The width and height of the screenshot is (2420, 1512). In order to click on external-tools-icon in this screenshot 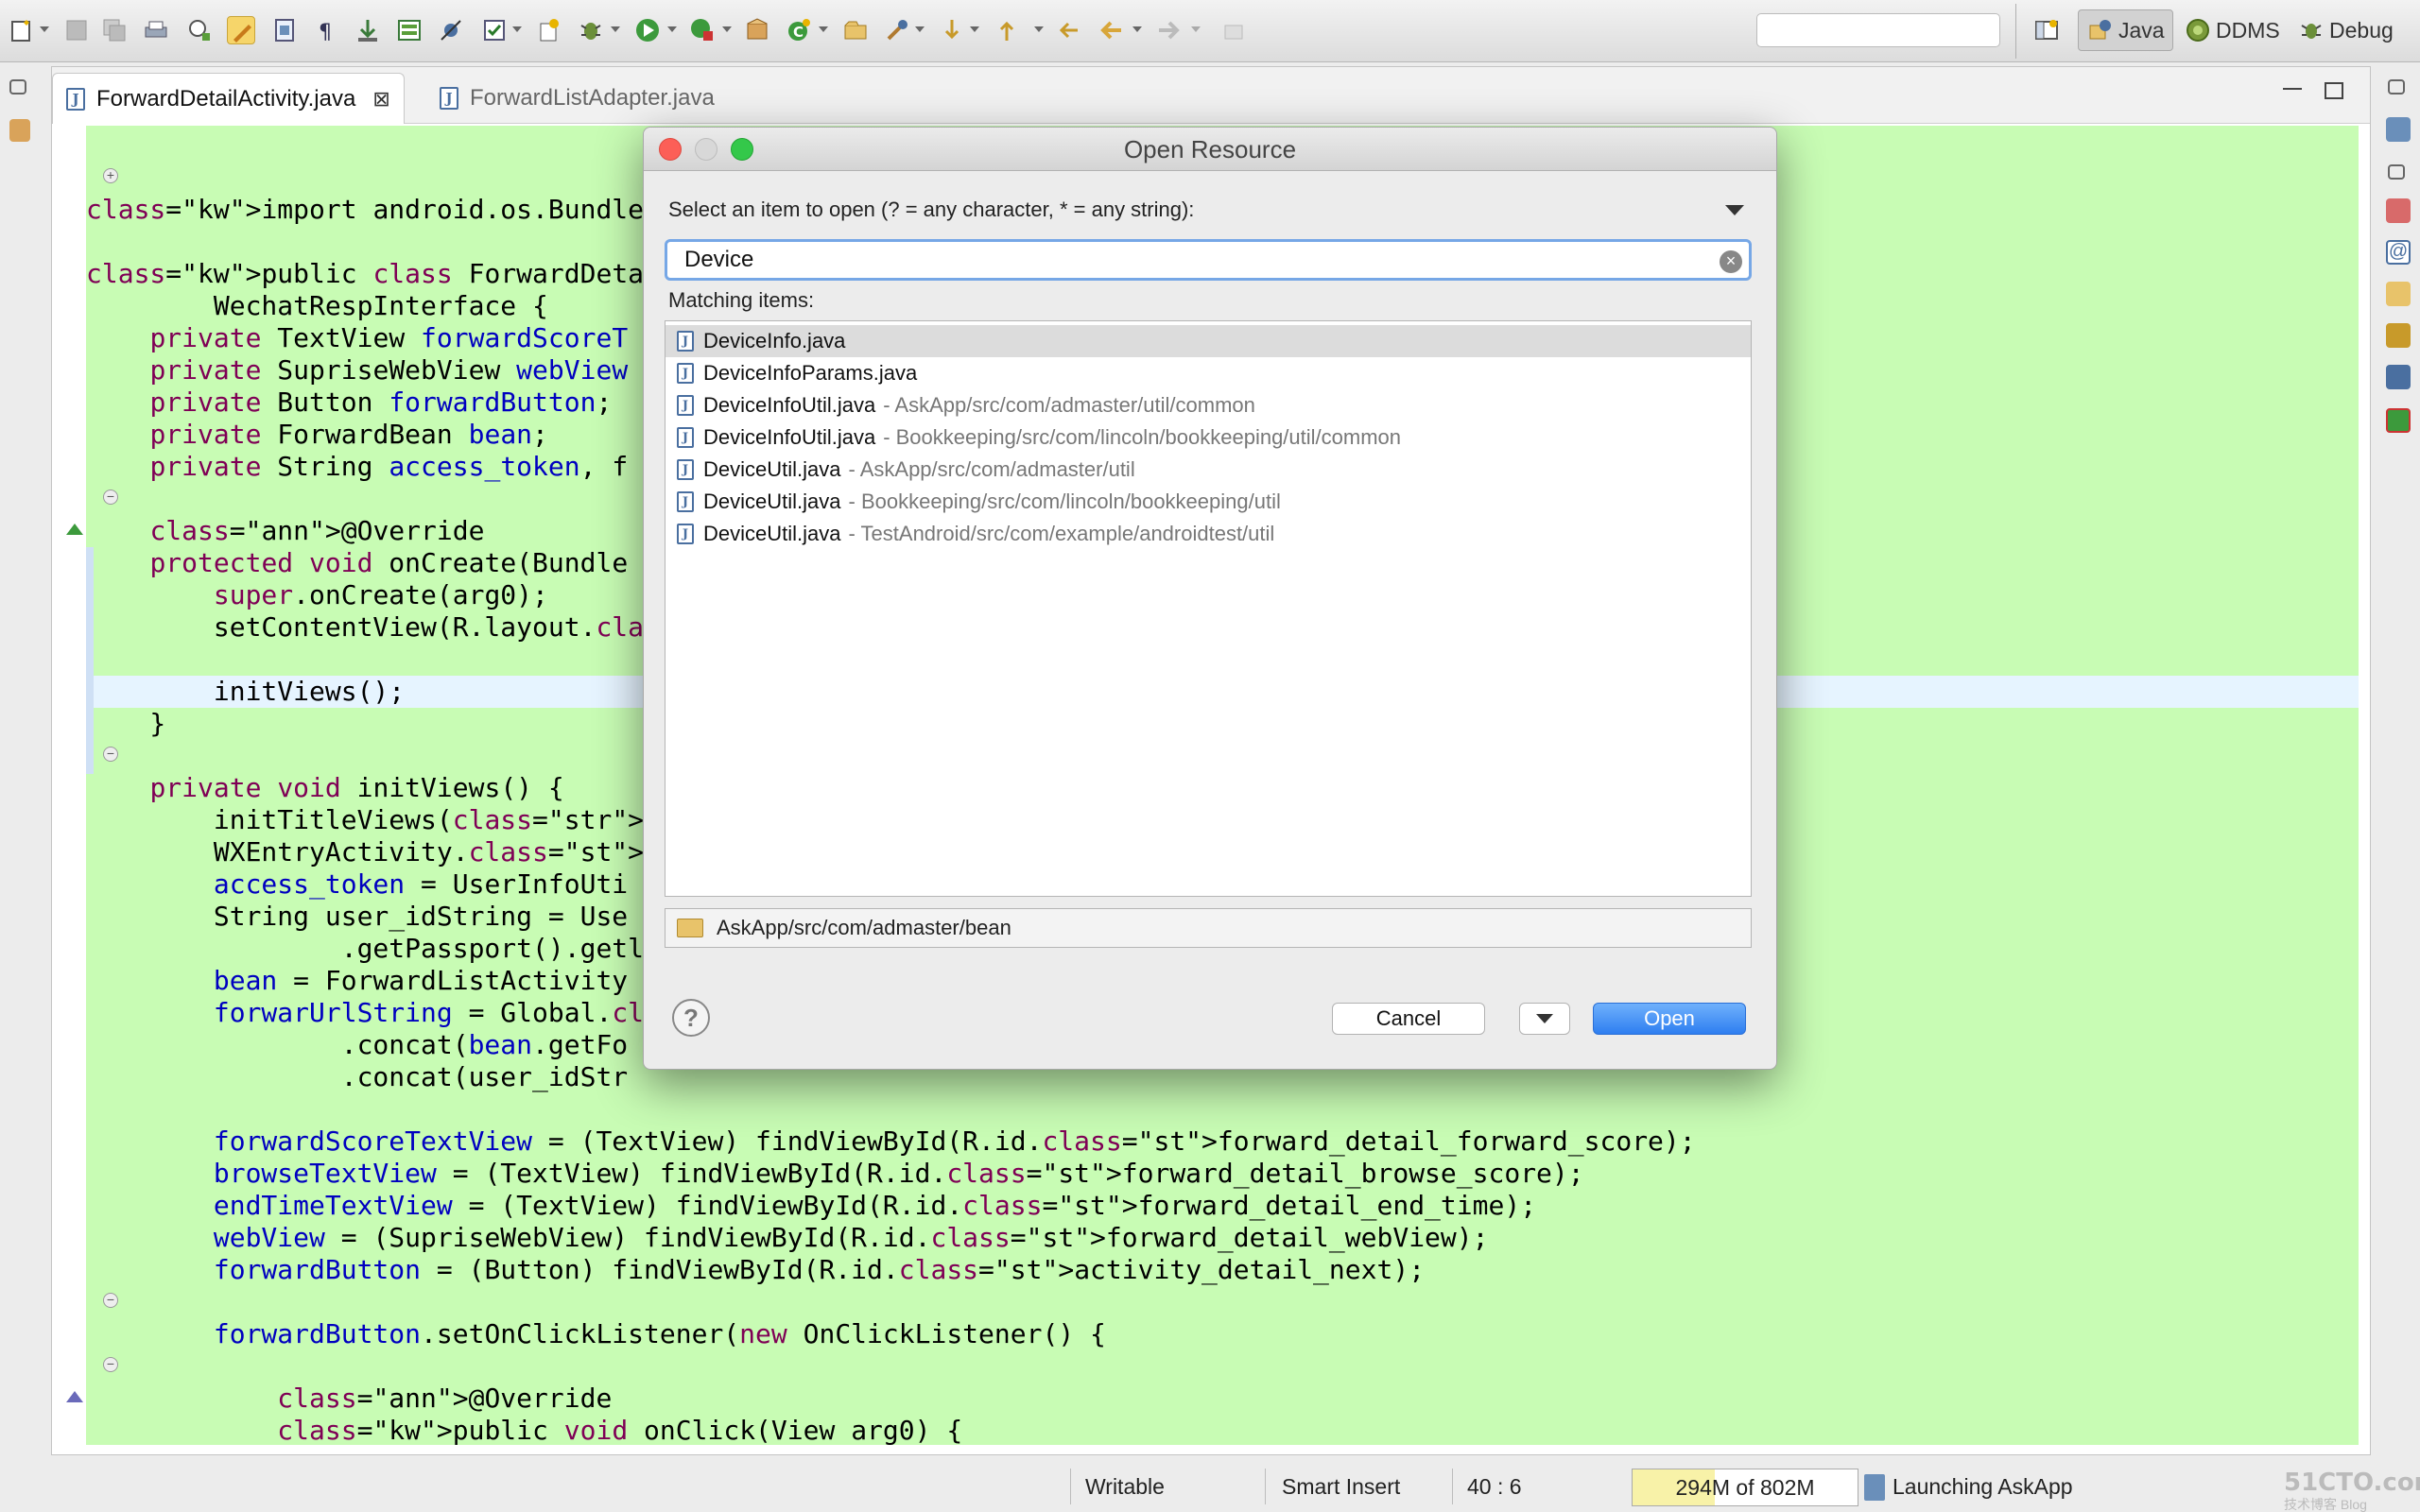, I will do `click(703, 30)`.